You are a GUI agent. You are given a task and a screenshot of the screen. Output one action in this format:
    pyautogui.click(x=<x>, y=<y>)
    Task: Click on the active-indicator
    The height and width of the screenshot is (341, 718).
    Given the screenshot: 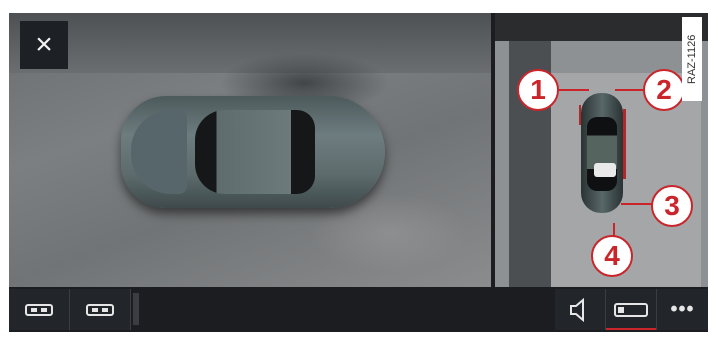 What is the action you would take?
    pyautogui.click(x=631, y=329)
    